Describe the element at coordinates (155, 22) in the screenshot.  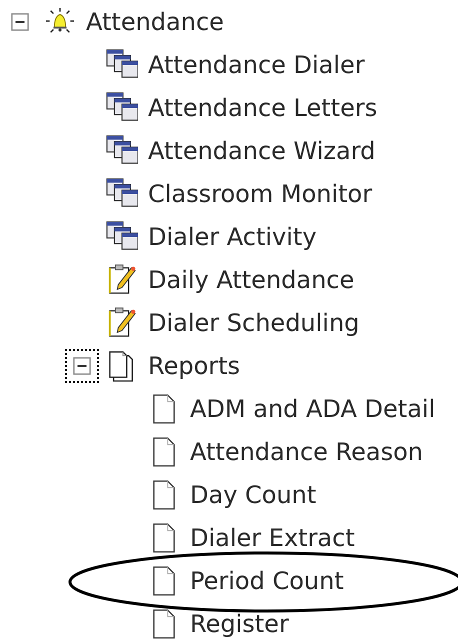
I see `tree-item: Attendance` at that location.